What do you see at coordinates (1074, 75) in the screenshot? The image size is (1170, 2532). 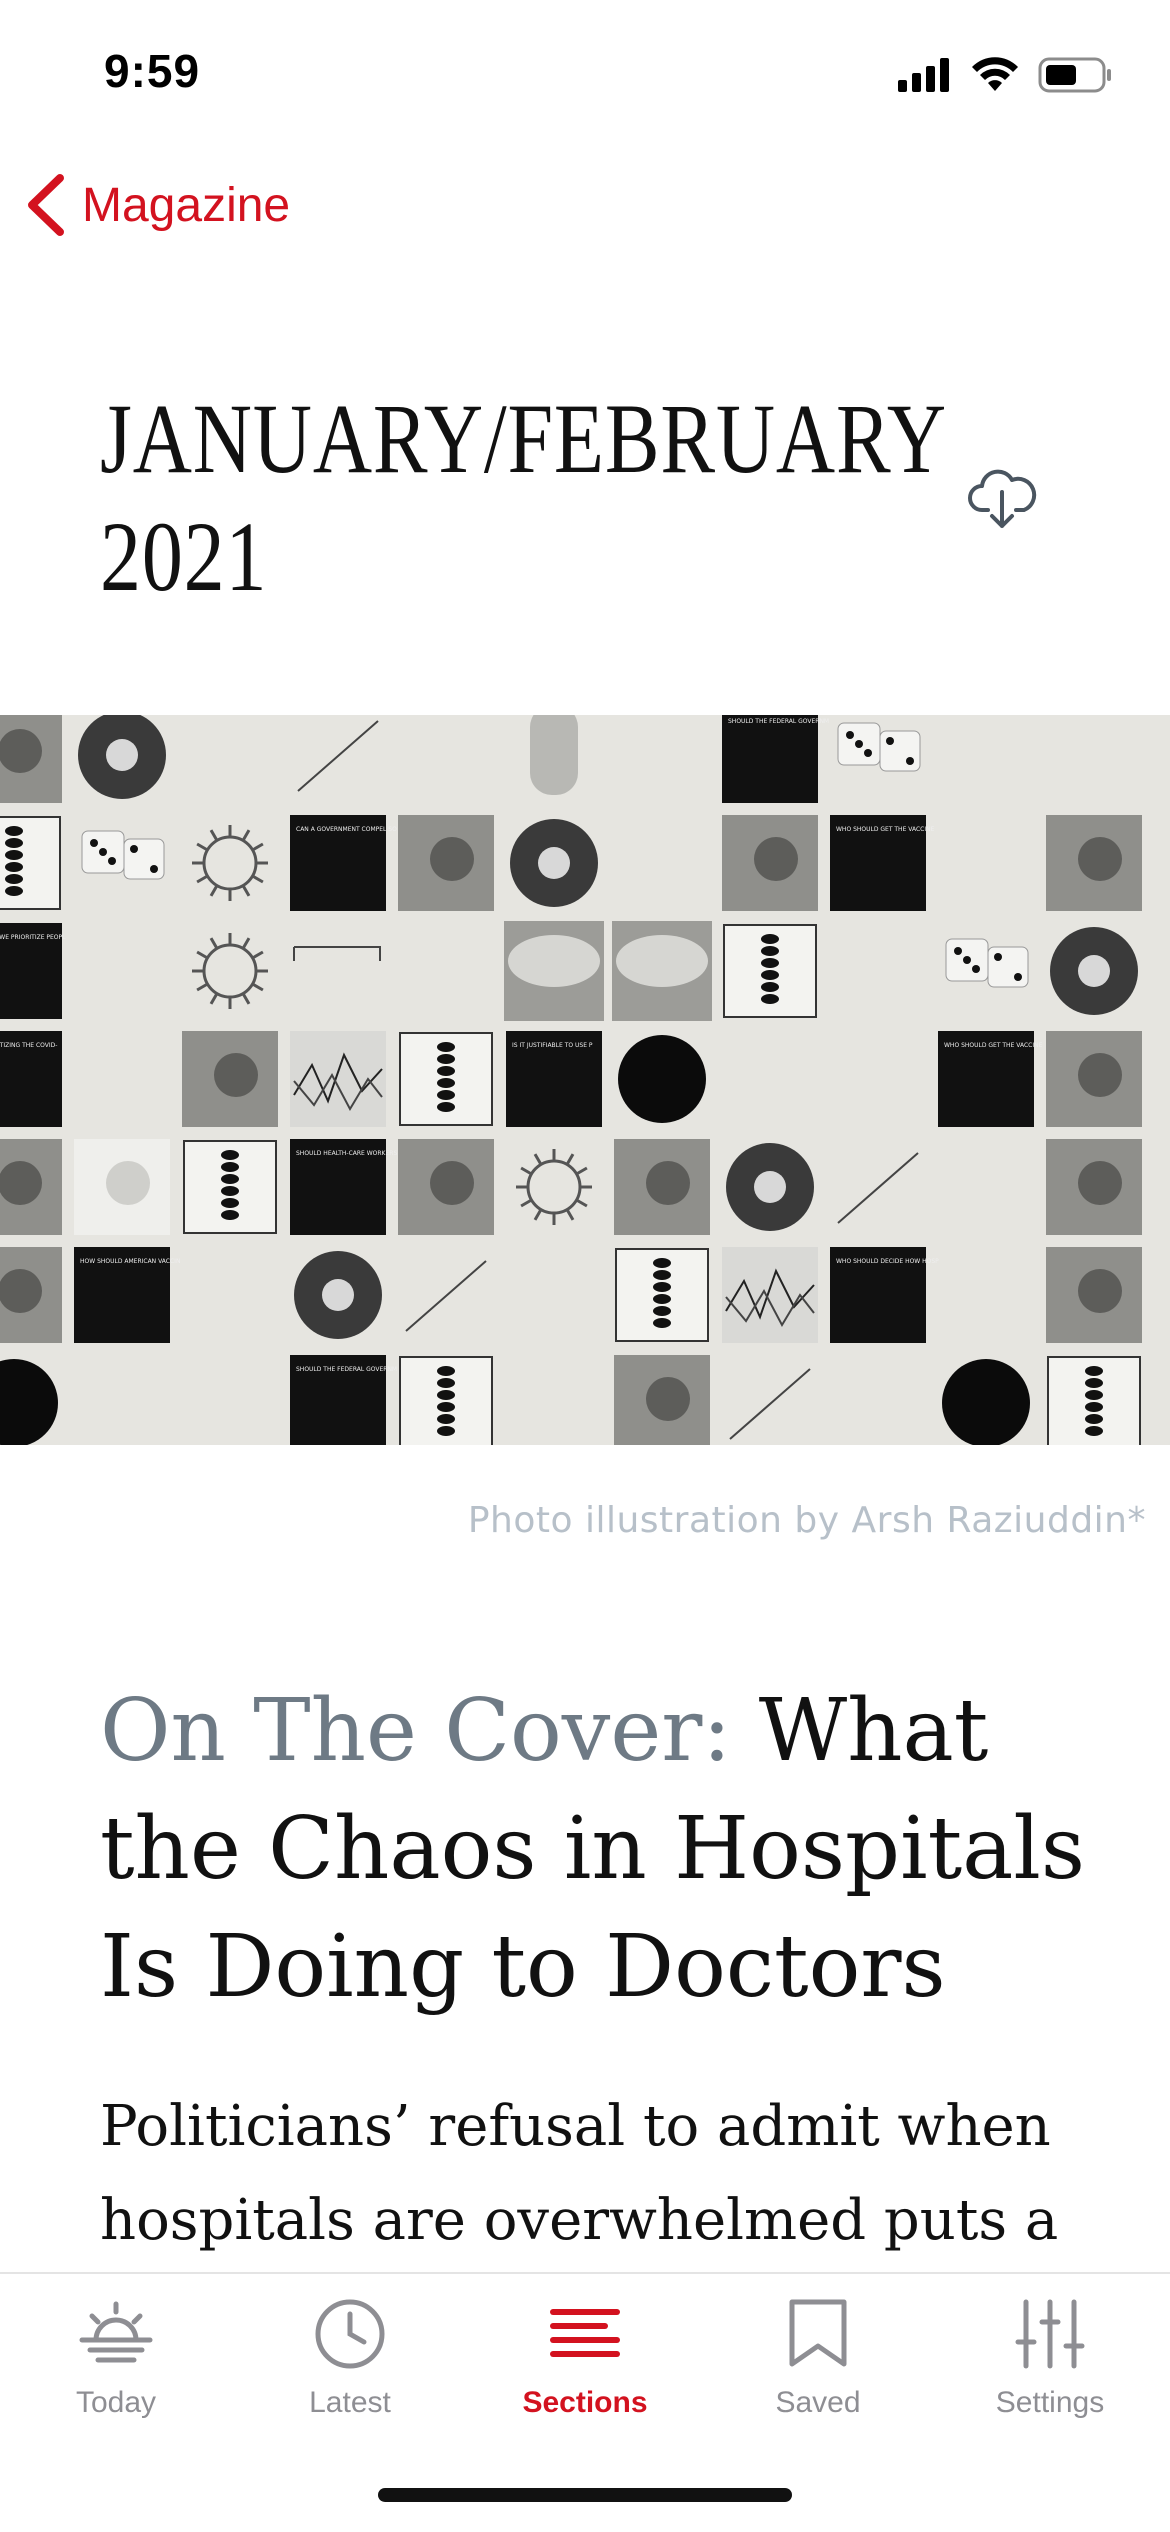 I see `battery-icon` at bounding box center [1074, 75].